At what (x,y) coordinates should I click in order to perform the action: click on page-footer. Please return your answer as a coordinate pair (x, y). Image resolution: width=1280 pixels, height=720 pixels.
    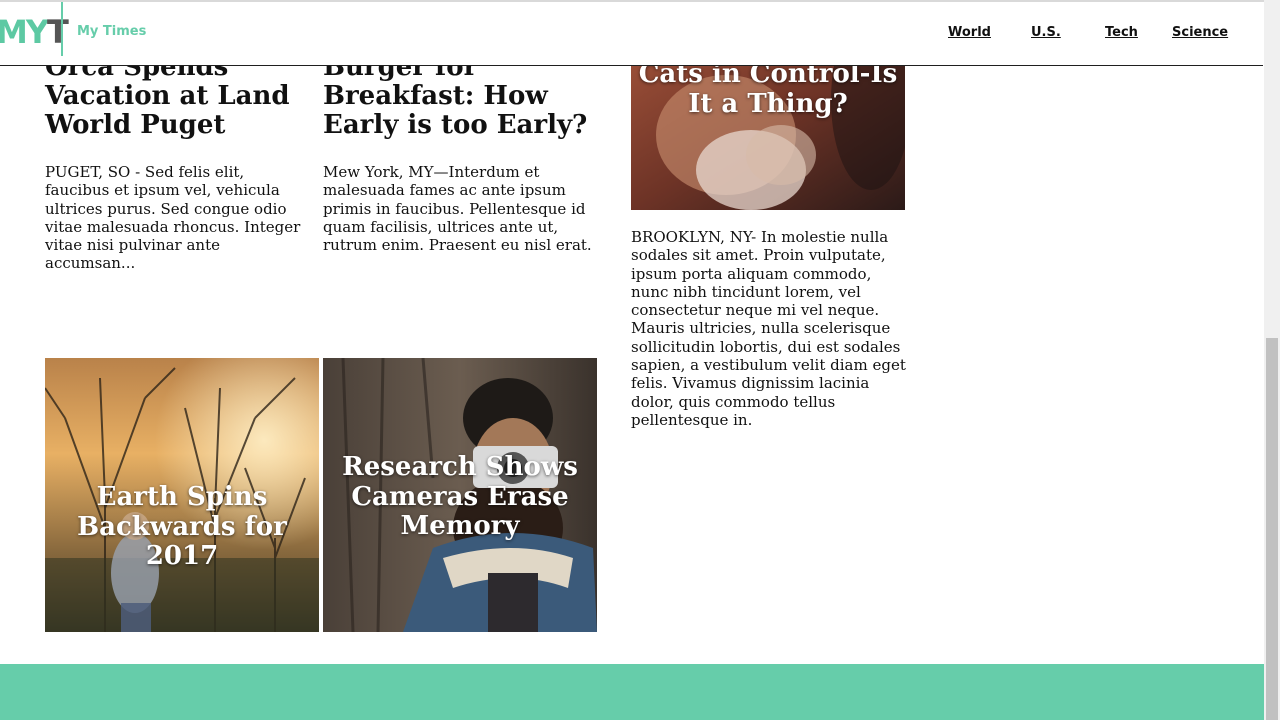
    Looking at the image, I should click on (632, 692).